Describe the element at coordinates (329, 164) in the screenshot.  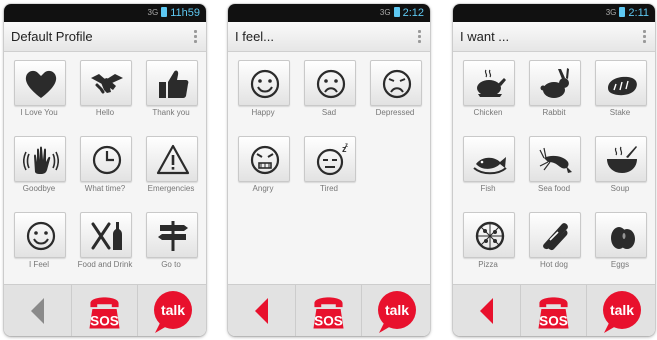
I see `grid-item-tired: zz Tired` at that location.